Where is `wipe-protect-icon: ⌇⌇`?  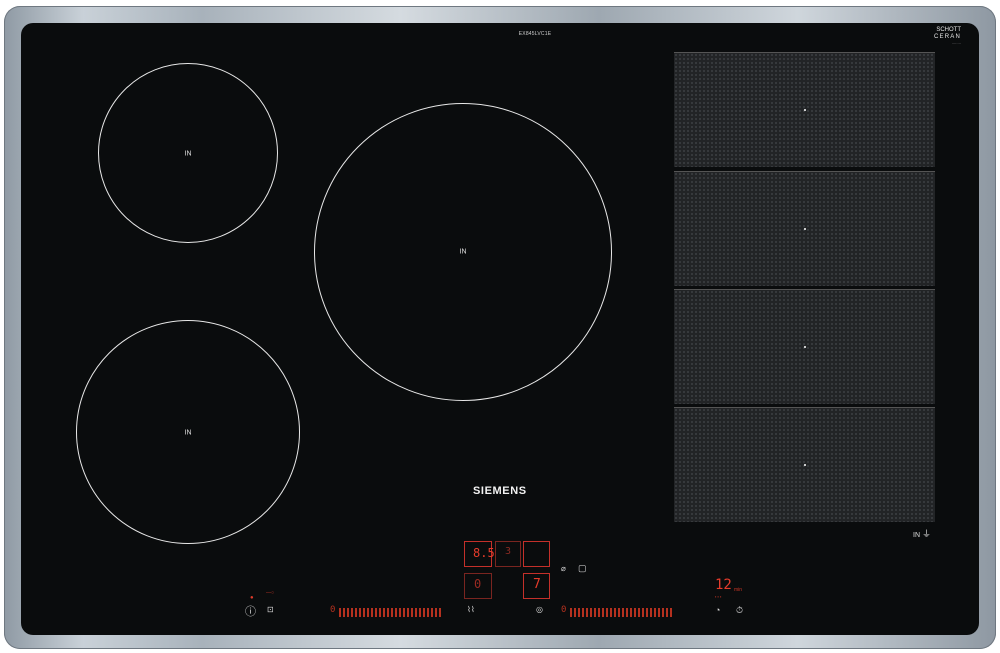 wipe-protect-icon: ⌇⌇ is located at coordinates (471, 609).